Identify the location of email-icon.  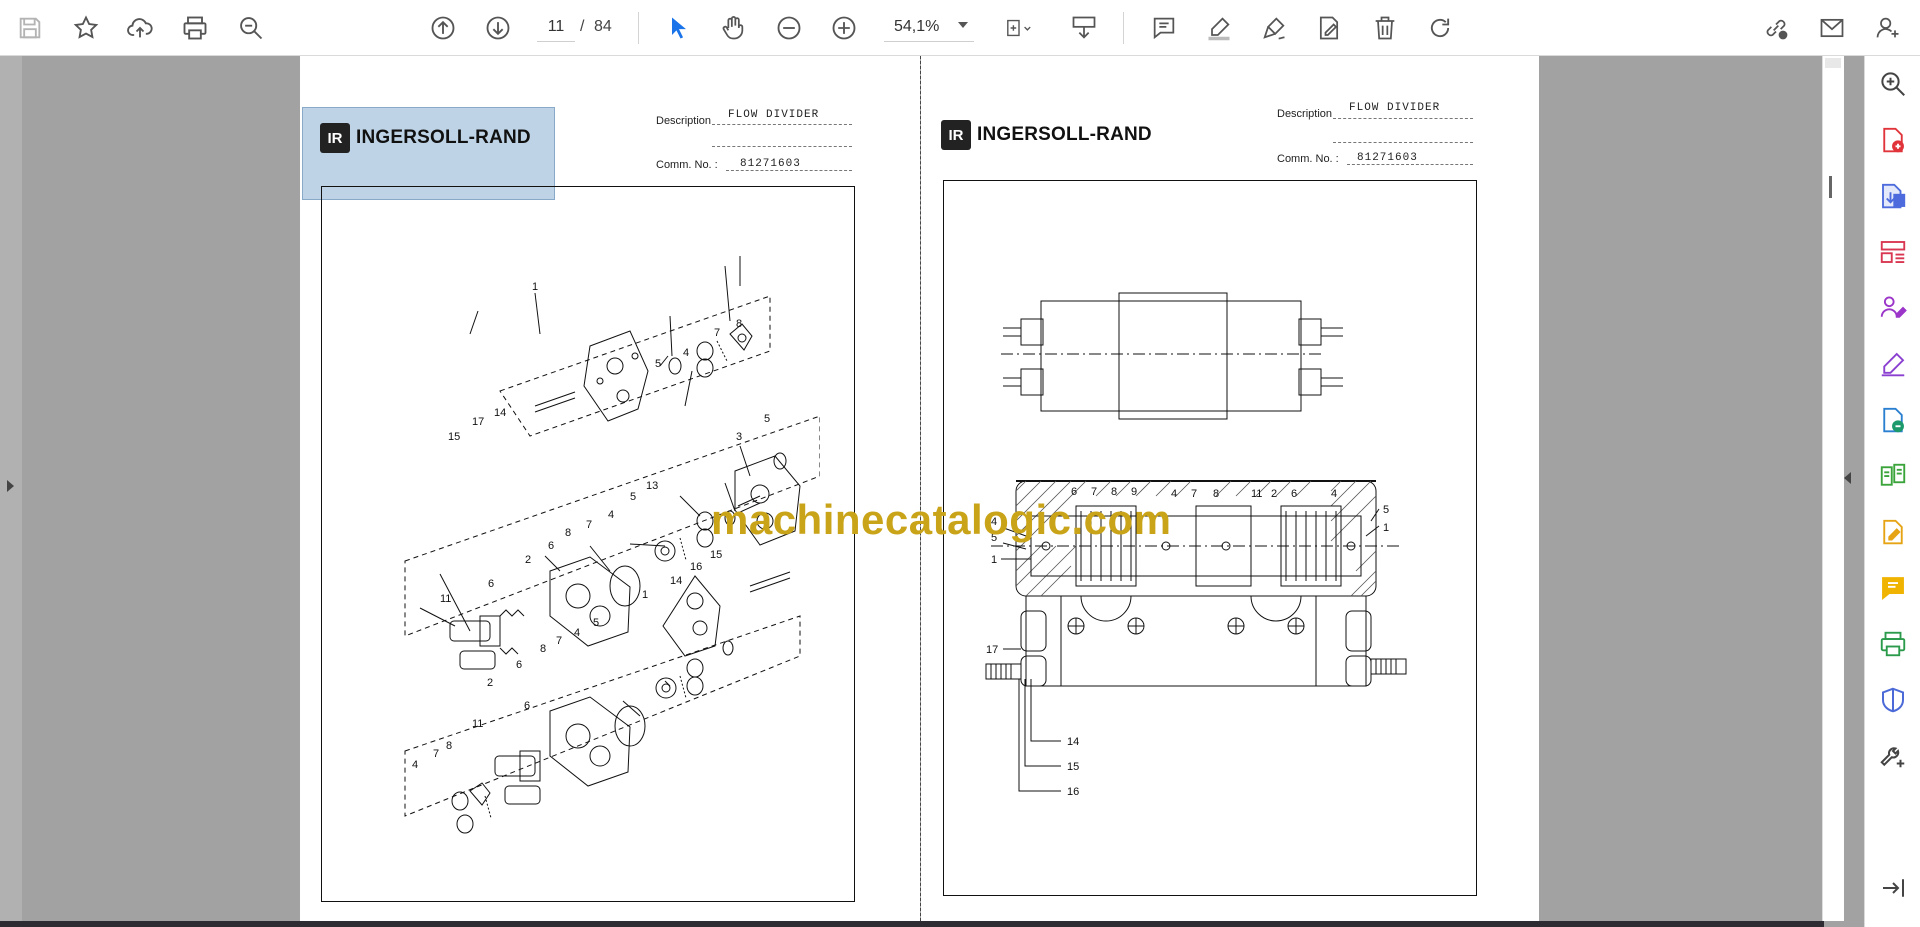
(1832, 28).